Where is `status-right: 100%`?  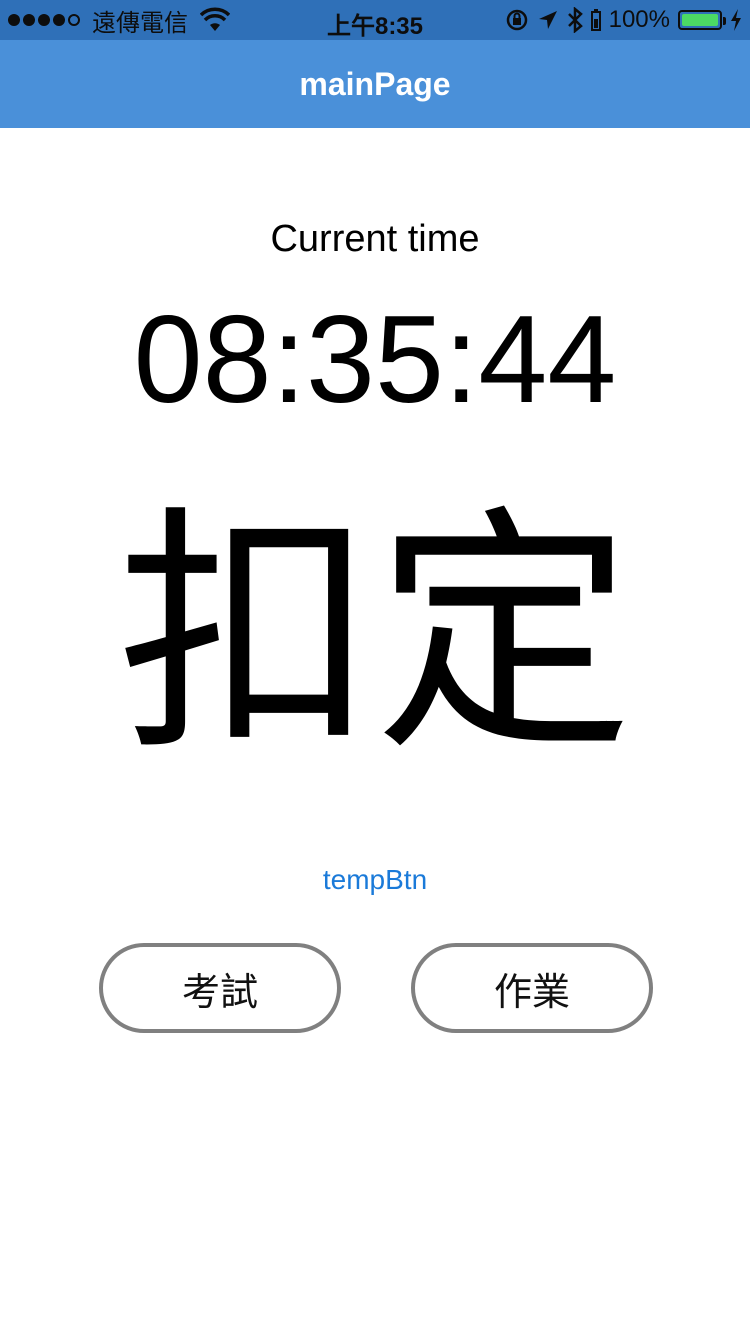 status-right: 100% is located at coordinates (623, 20).